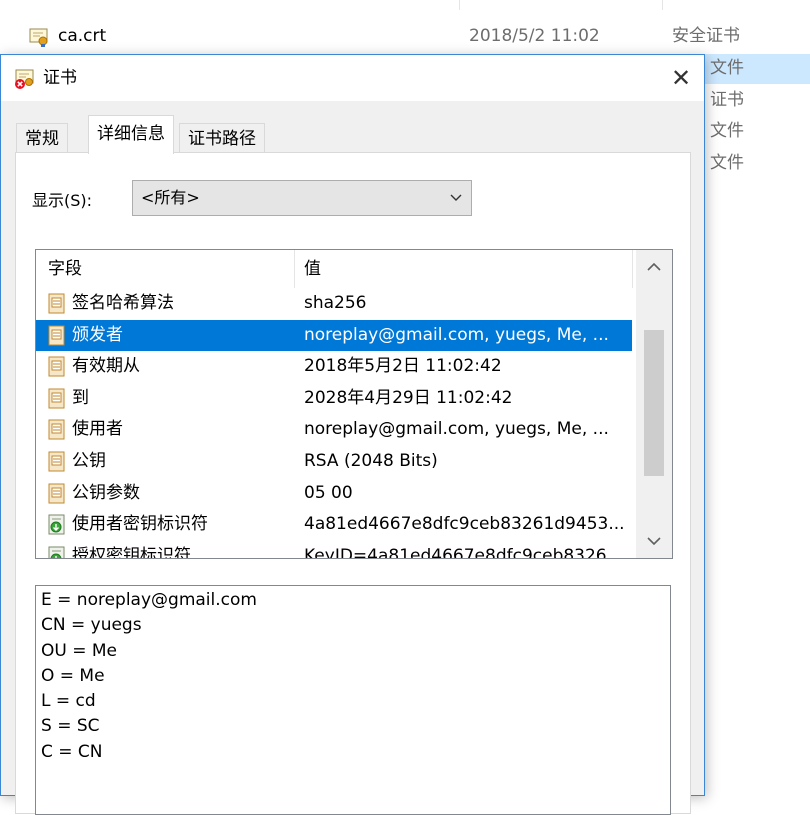  What do you see at coordinates (408, 397) in the screenshot?
I see `row-value: 2028年4月29日 11:02:42` at bounding box center [408, 397].